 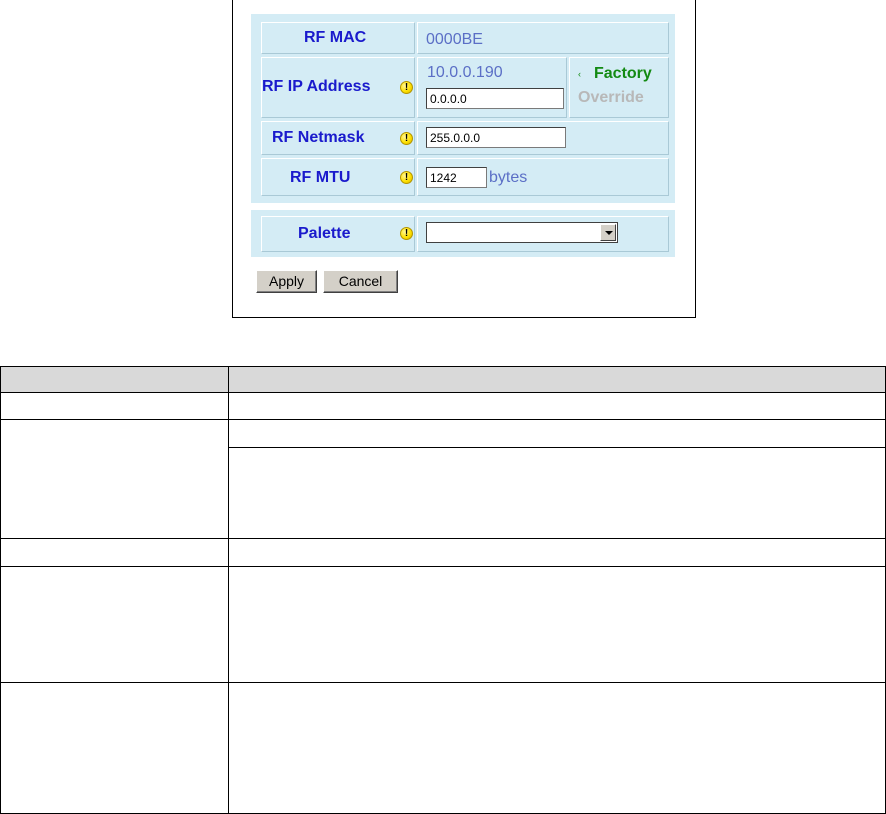 What do you see at coordinates (318, 137) in the screenshot?
I see `rf-netmask-label: RF Netmask` at bounding box center [318, 137].